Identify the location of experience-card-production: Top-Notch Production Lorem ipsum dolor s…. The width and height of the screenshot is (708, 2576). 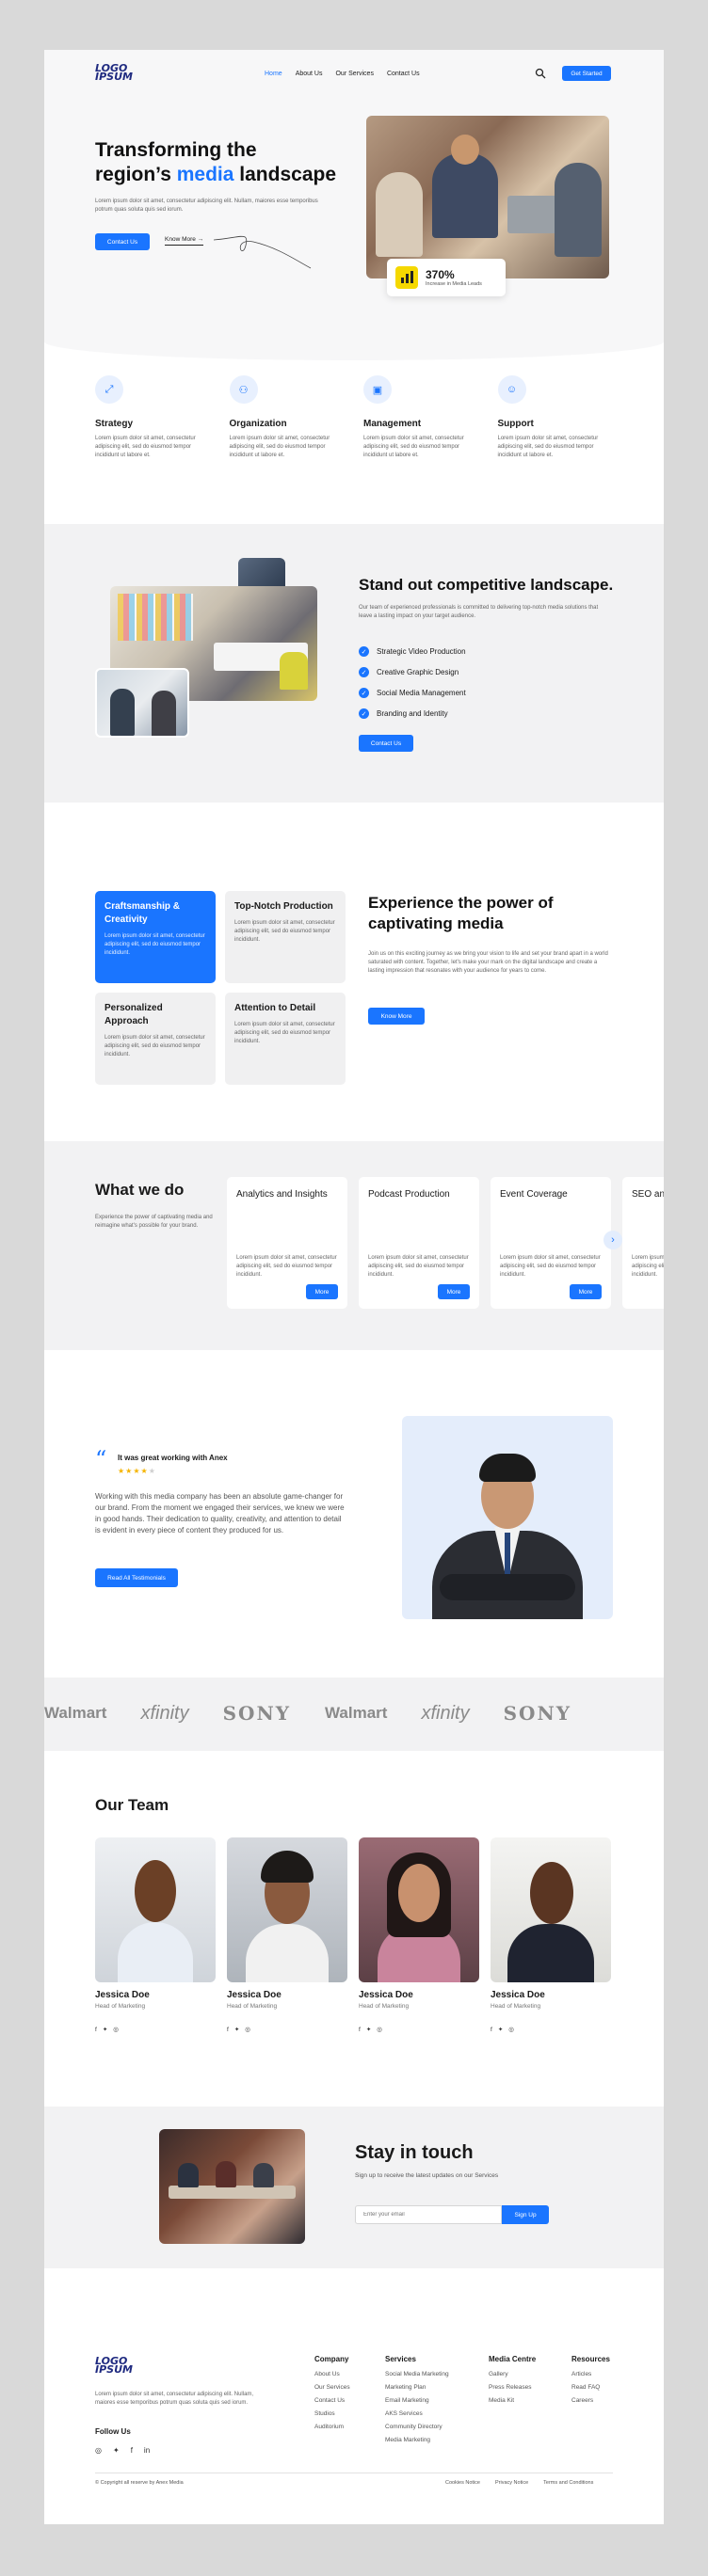
(285, 937).